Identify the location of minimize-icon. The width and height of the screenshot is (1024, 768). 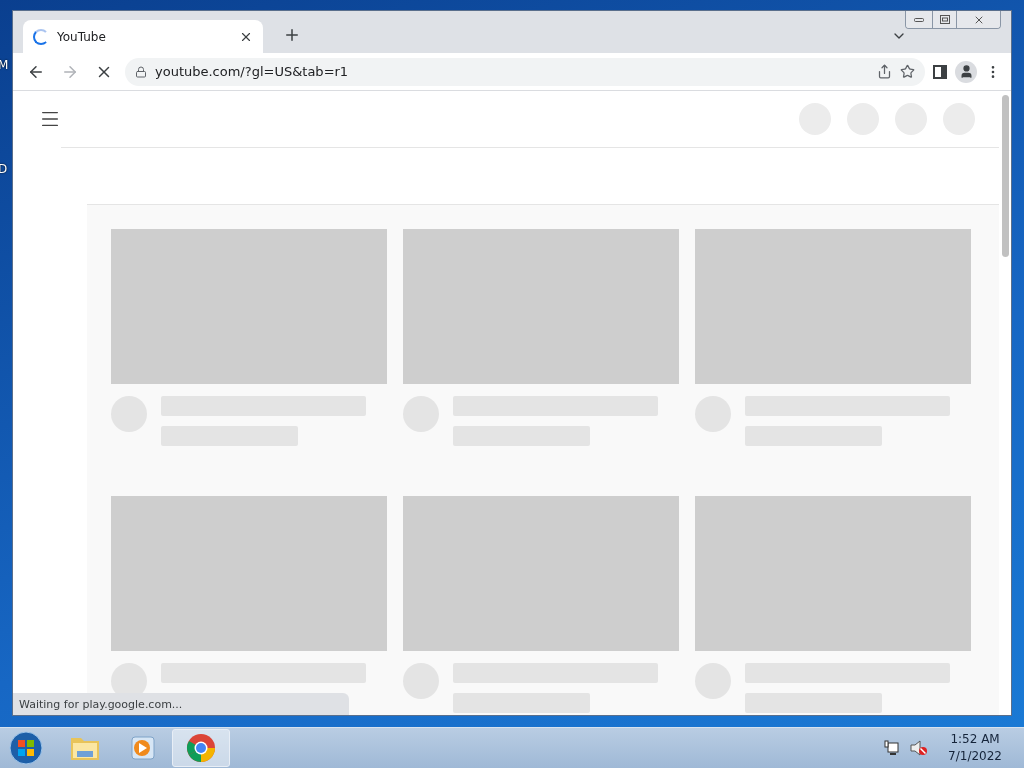
(919, 19).